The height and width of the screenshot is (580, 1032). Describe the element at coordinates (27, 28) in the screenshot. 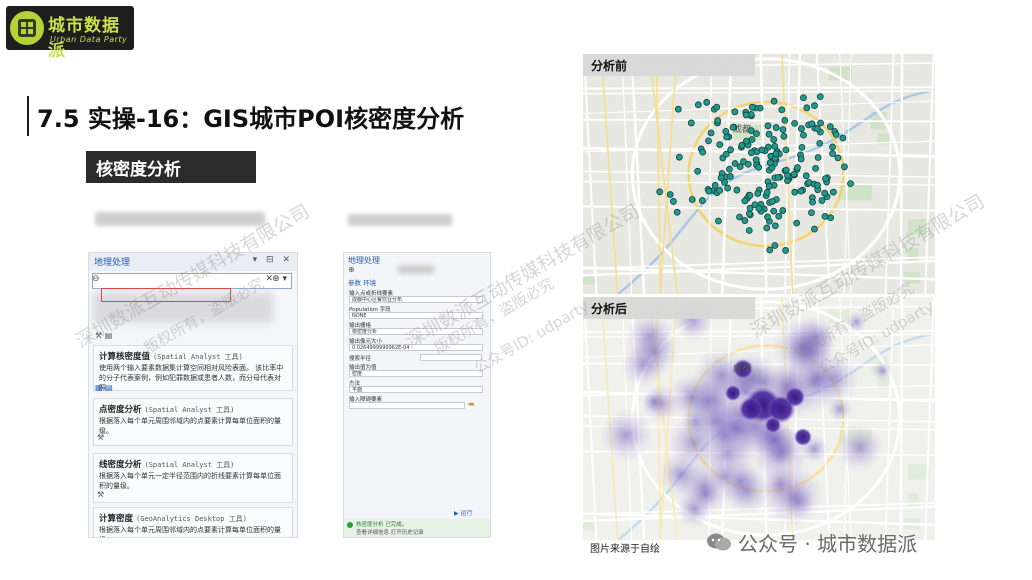

I see `logo-emblem-icon` at that location.